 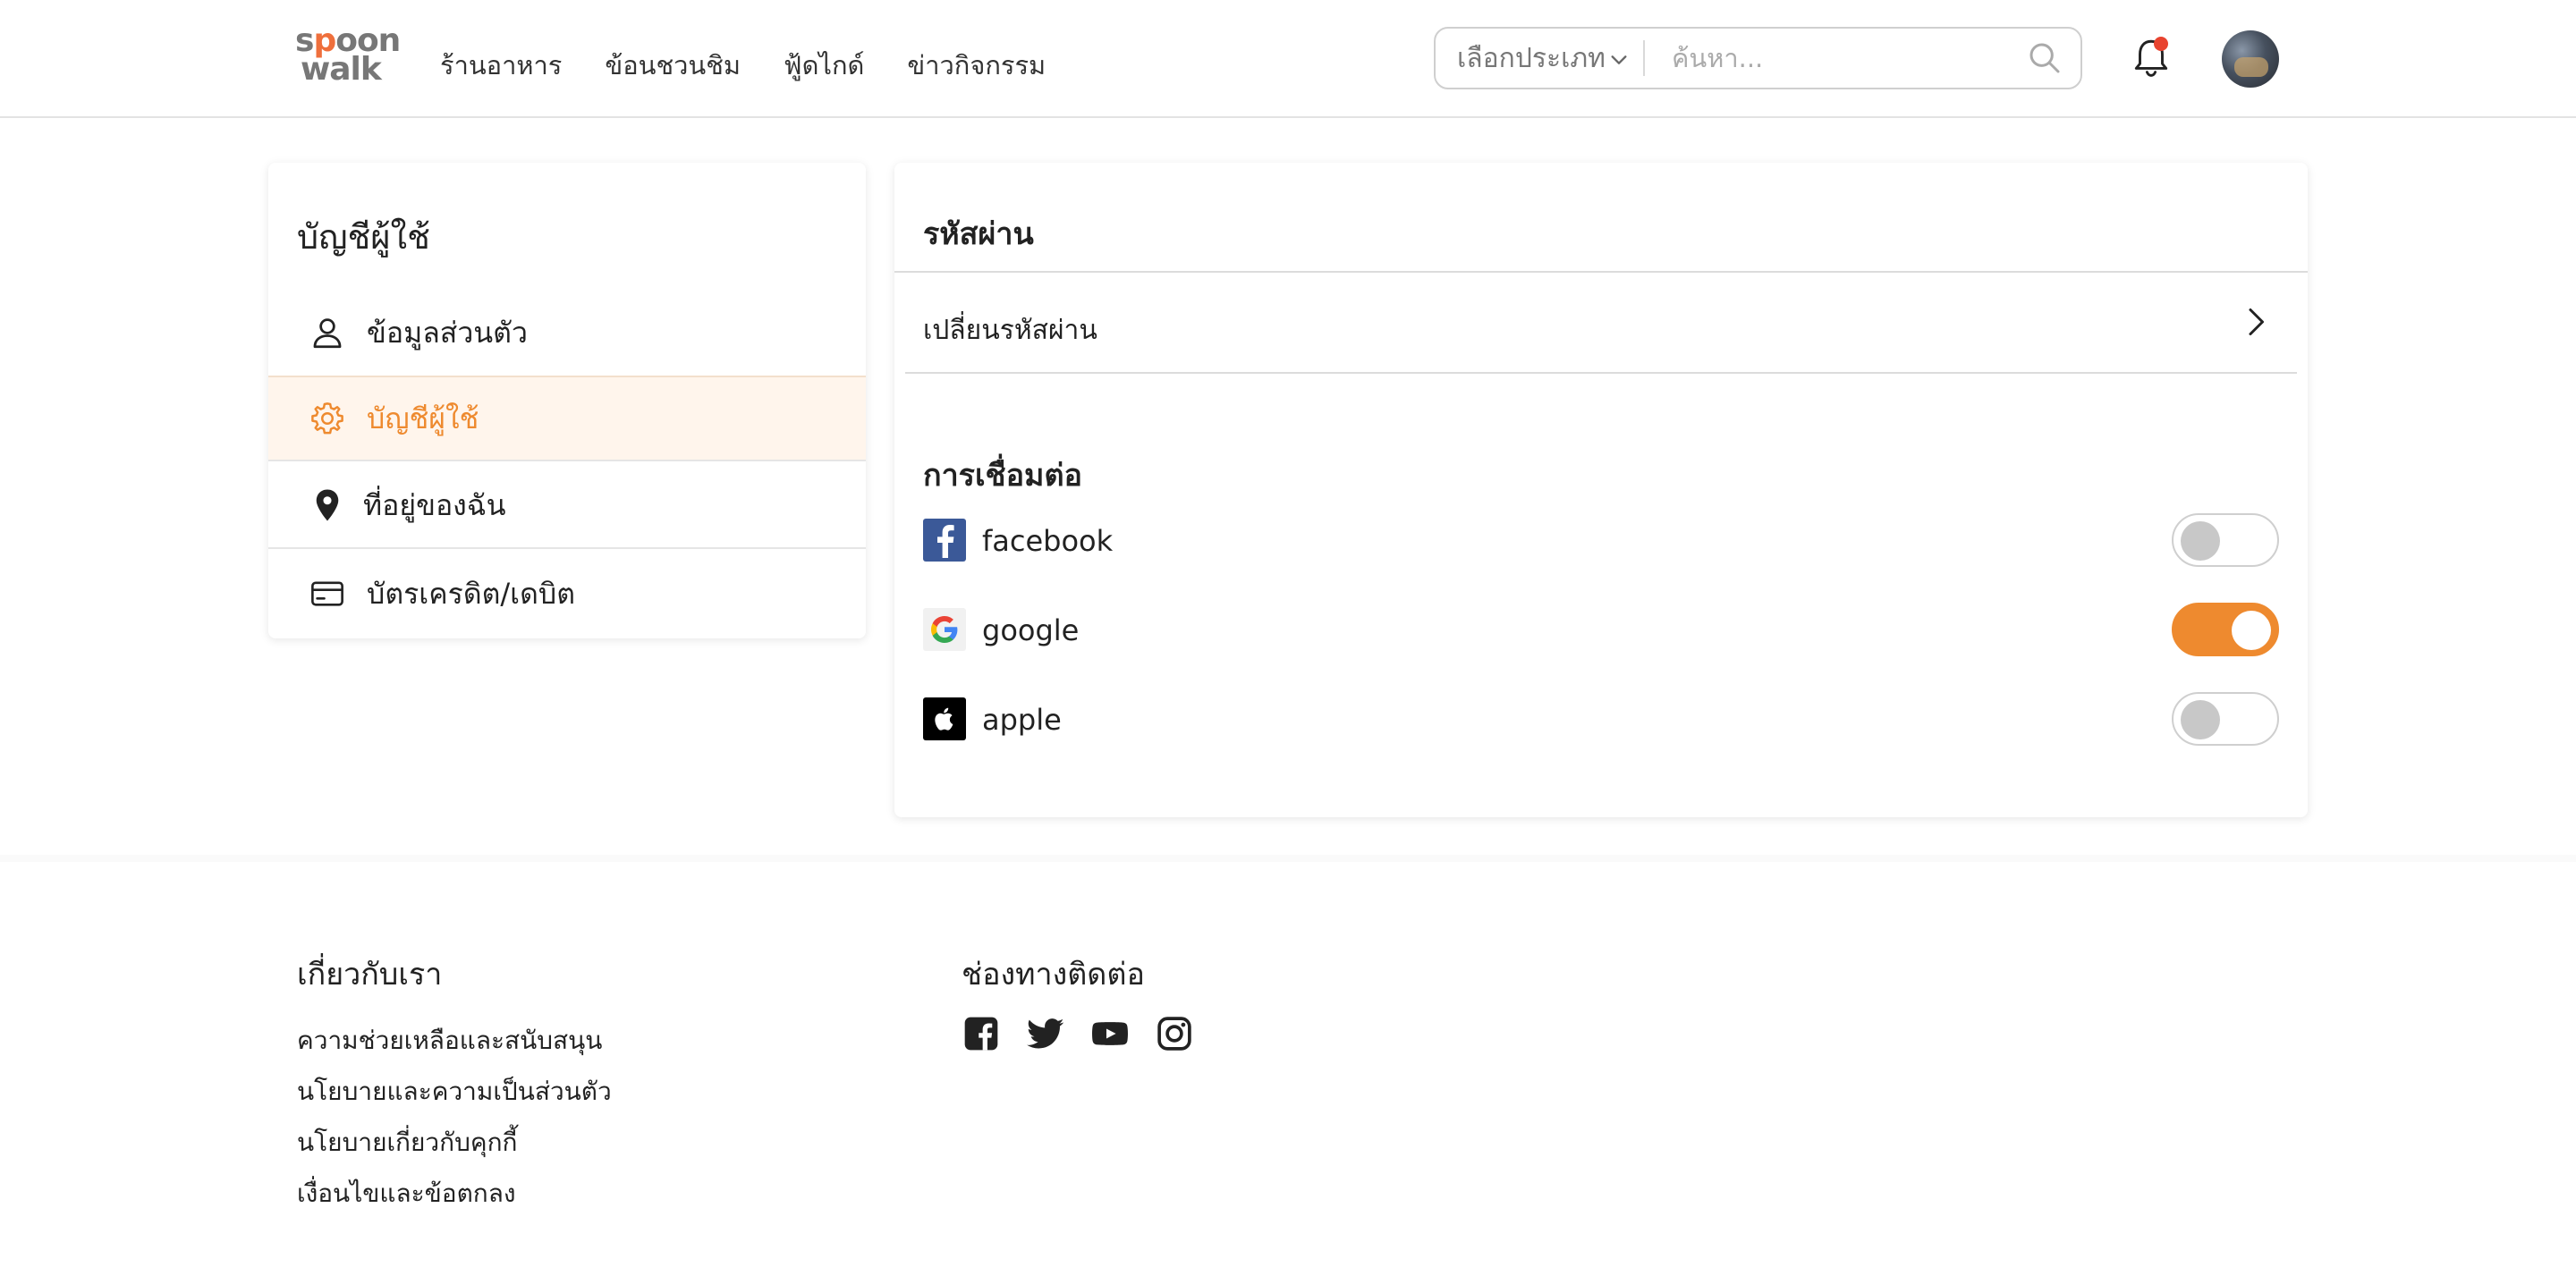 What do you see at coordinates (567, 419) in the screenshot?
I see `sidebar-item-account: บัญชีผู้ใช้` at bounding box center [567, 419].